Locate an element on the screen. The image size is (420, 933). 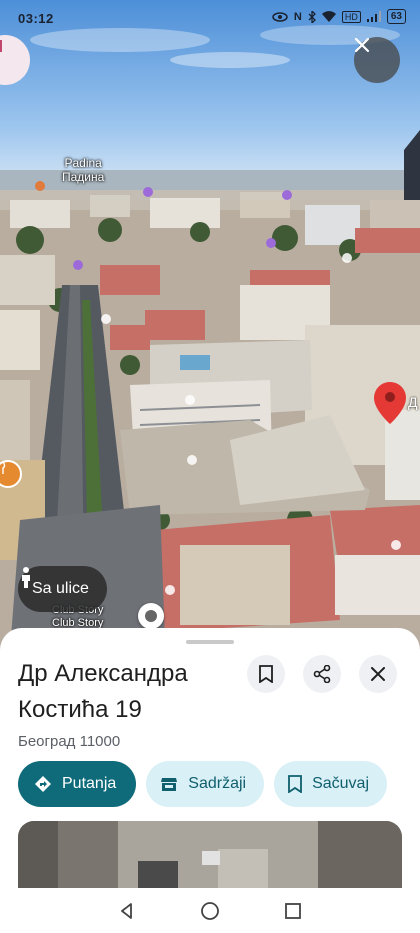
status-icons: N HD 63 is located at coordinates (339, 16).